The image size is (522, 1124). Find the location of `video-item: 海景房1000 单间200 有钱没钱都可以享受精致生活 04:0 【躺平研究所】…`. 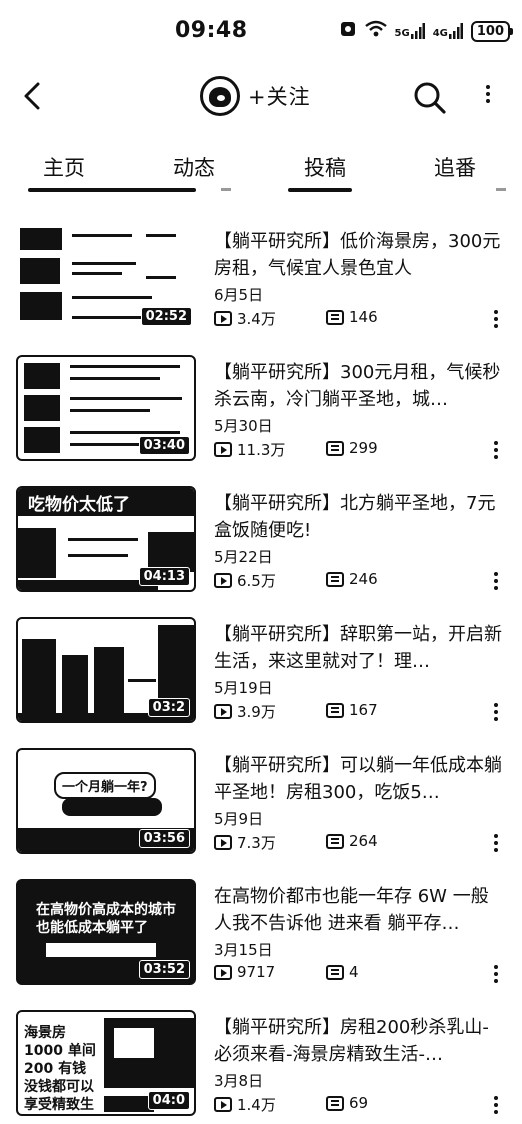

video-item: 海景房1000 单间200 有钱没钱都可以享受精致生活 04:0 【躺平研究所】… is located at coordinates (261, 1056).